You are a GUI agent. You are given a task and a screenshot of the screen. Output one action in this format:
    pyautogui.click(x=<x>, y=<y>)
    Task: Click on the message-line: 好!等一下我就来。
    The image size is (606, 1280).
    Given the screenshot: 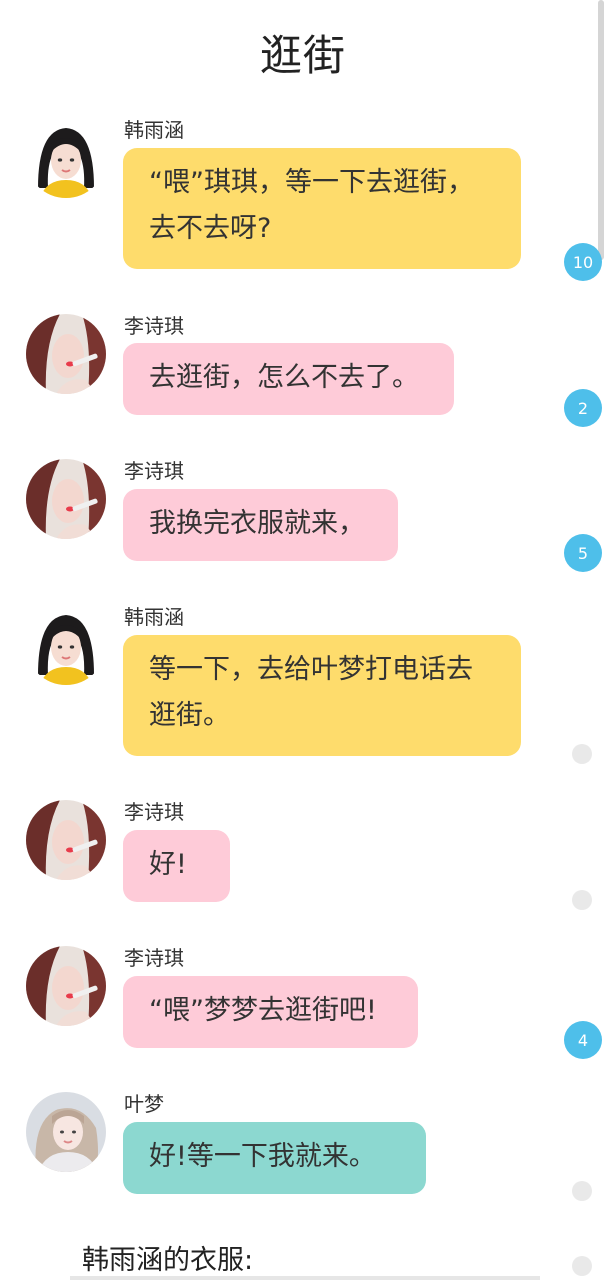 What is the action you would take?
    pyautogui.click(x=262, y=1156)
    